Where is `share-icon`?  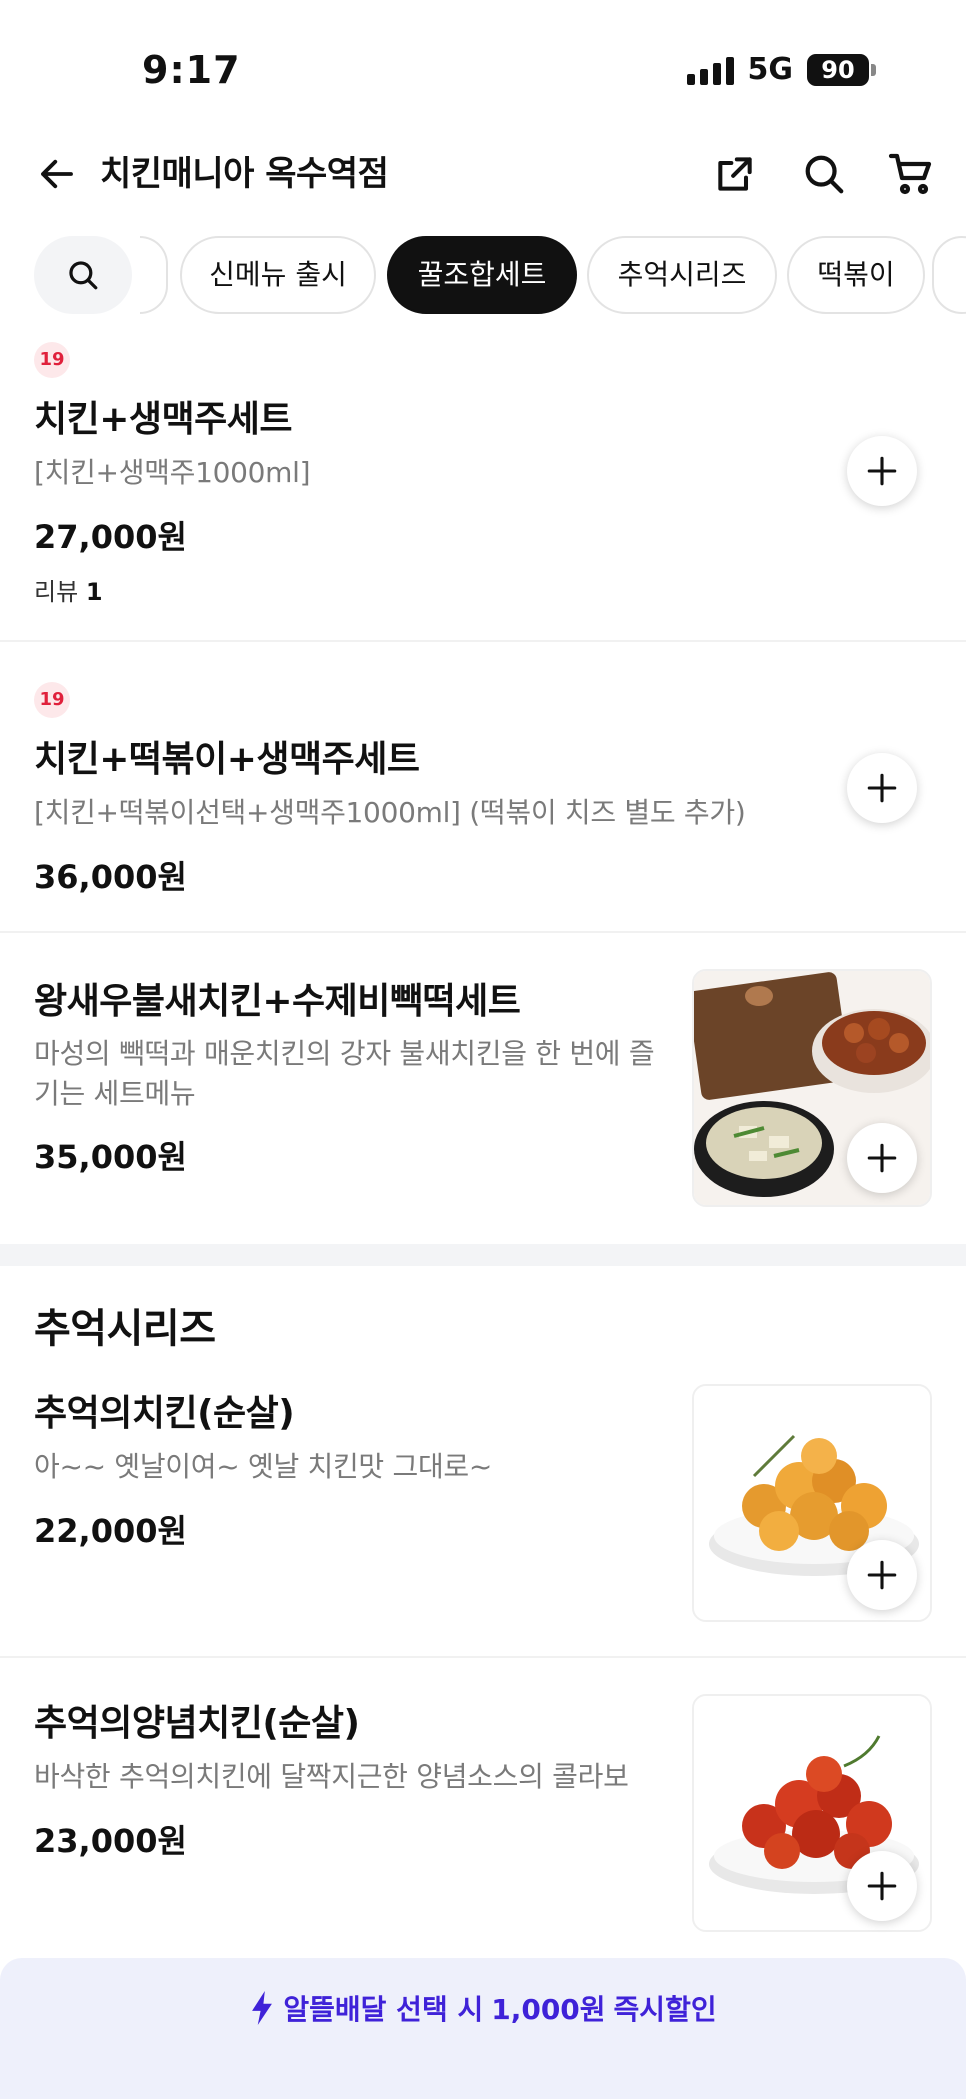 share-icon is located at coordinates (735, 174).